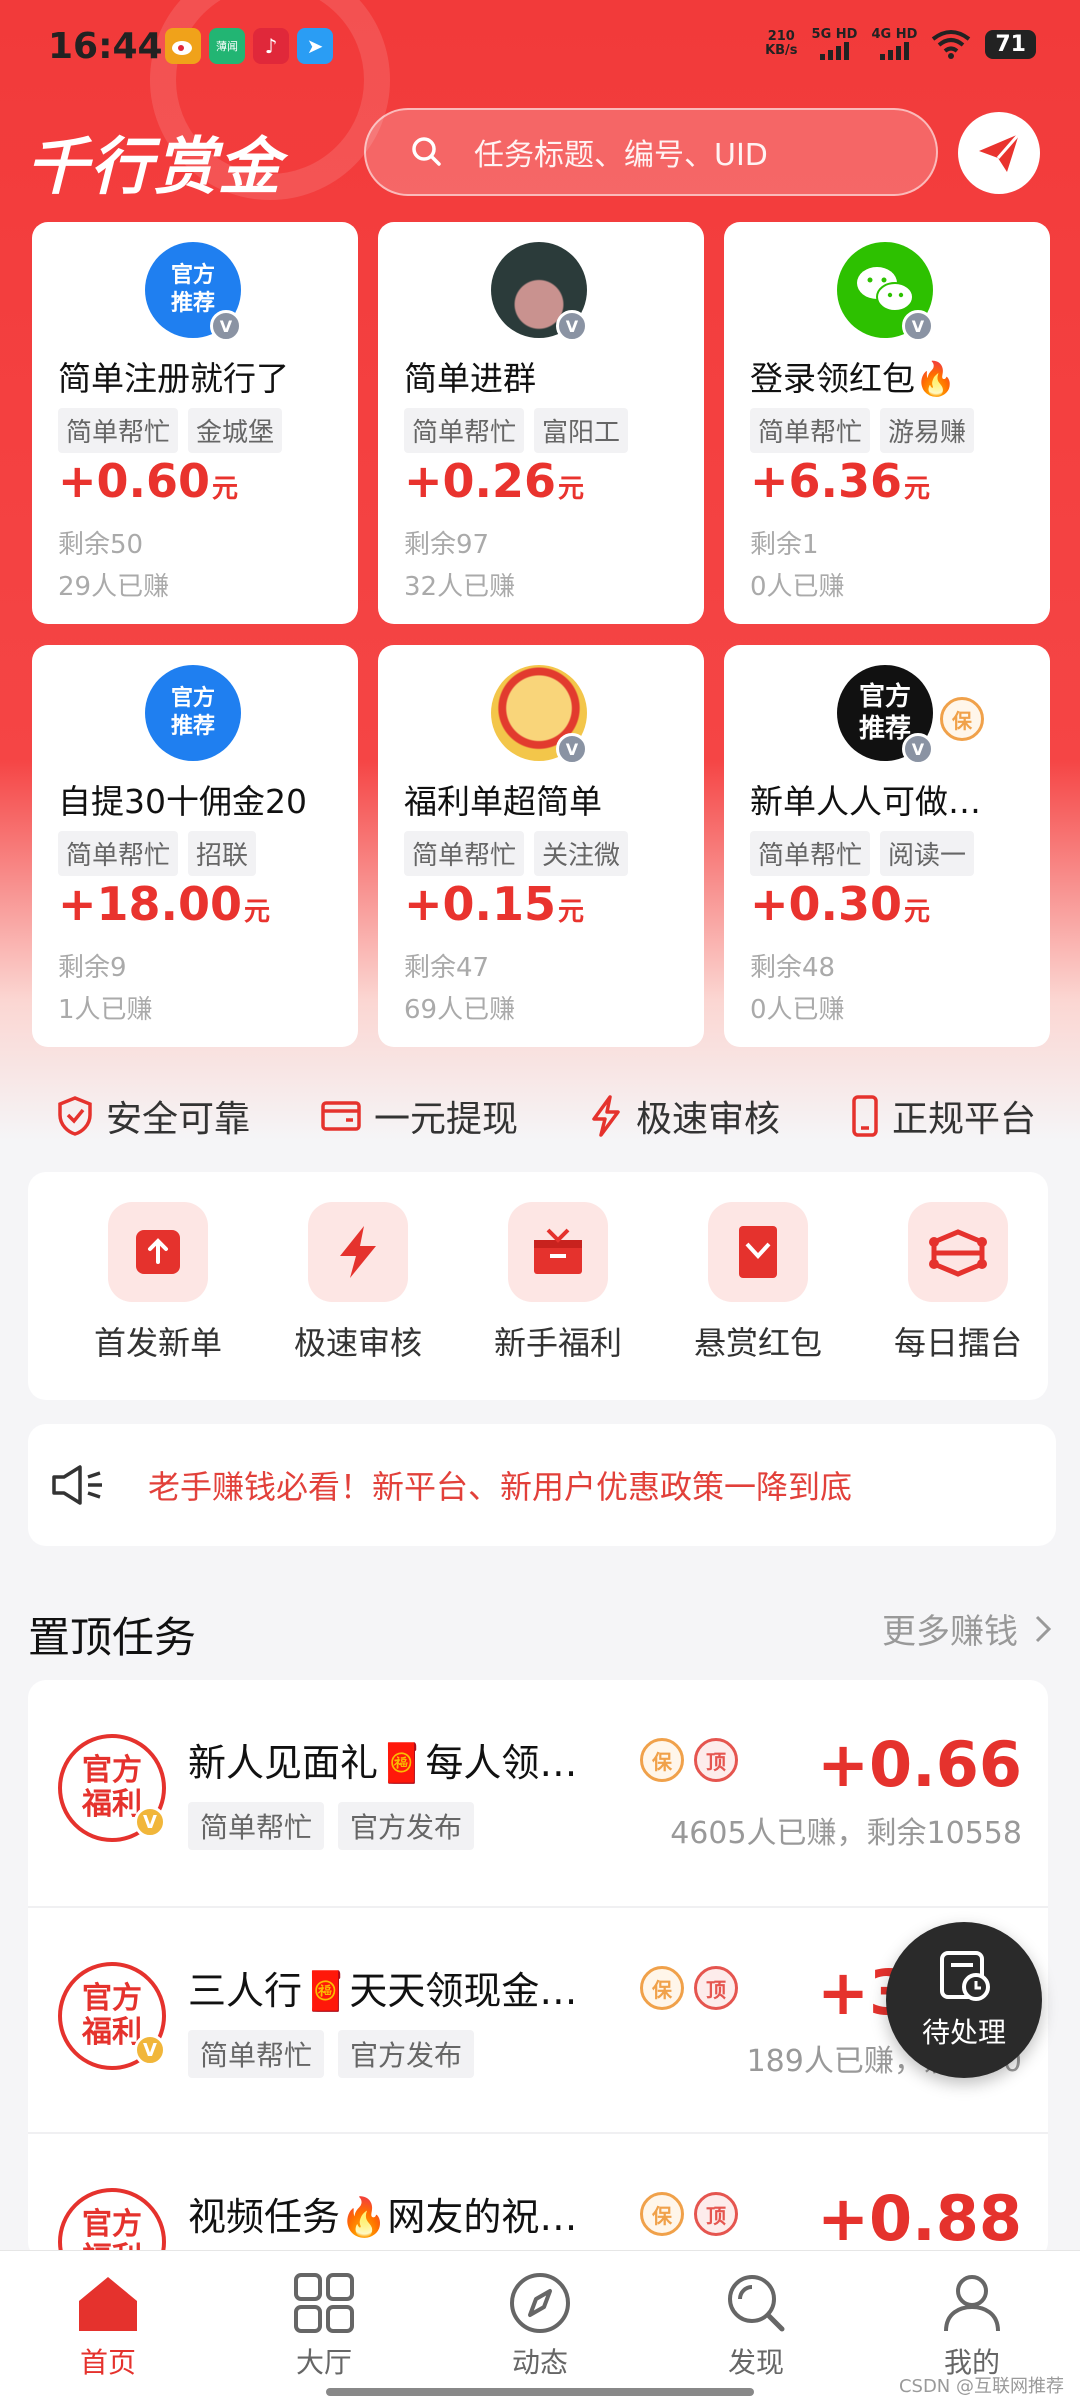  Describe the element at coordinates (540, 50) in the screenshot. I see `status-bar: 16:44 薄闻 ♪ ➤ 210 KB/s 5G HD 4G HD 71` at that location.